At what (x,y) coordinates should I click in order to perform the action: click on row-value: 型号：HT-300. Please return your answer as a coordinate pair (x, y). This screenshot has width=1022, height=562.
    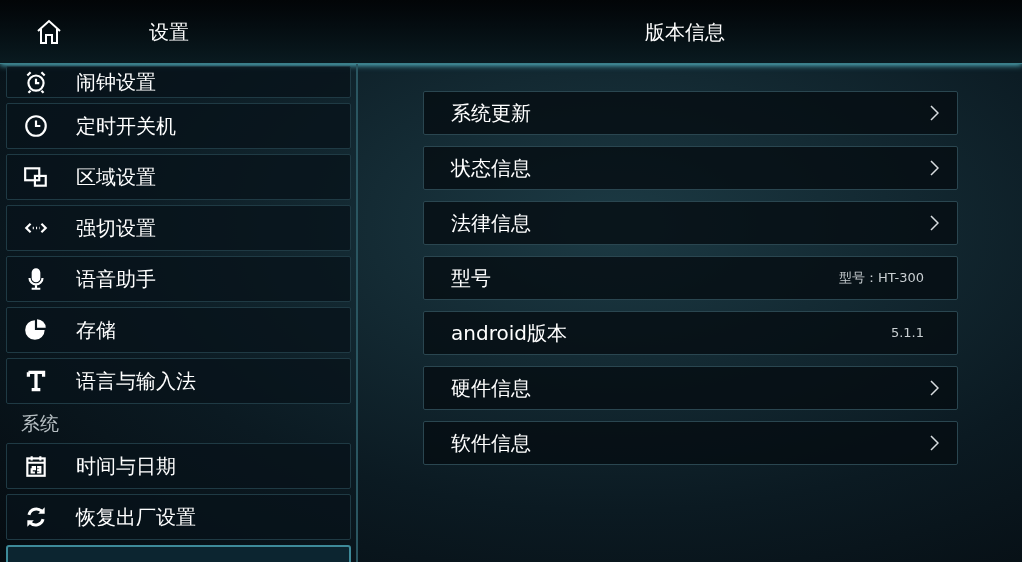
    Looking at the image, I should click on (881, 278).